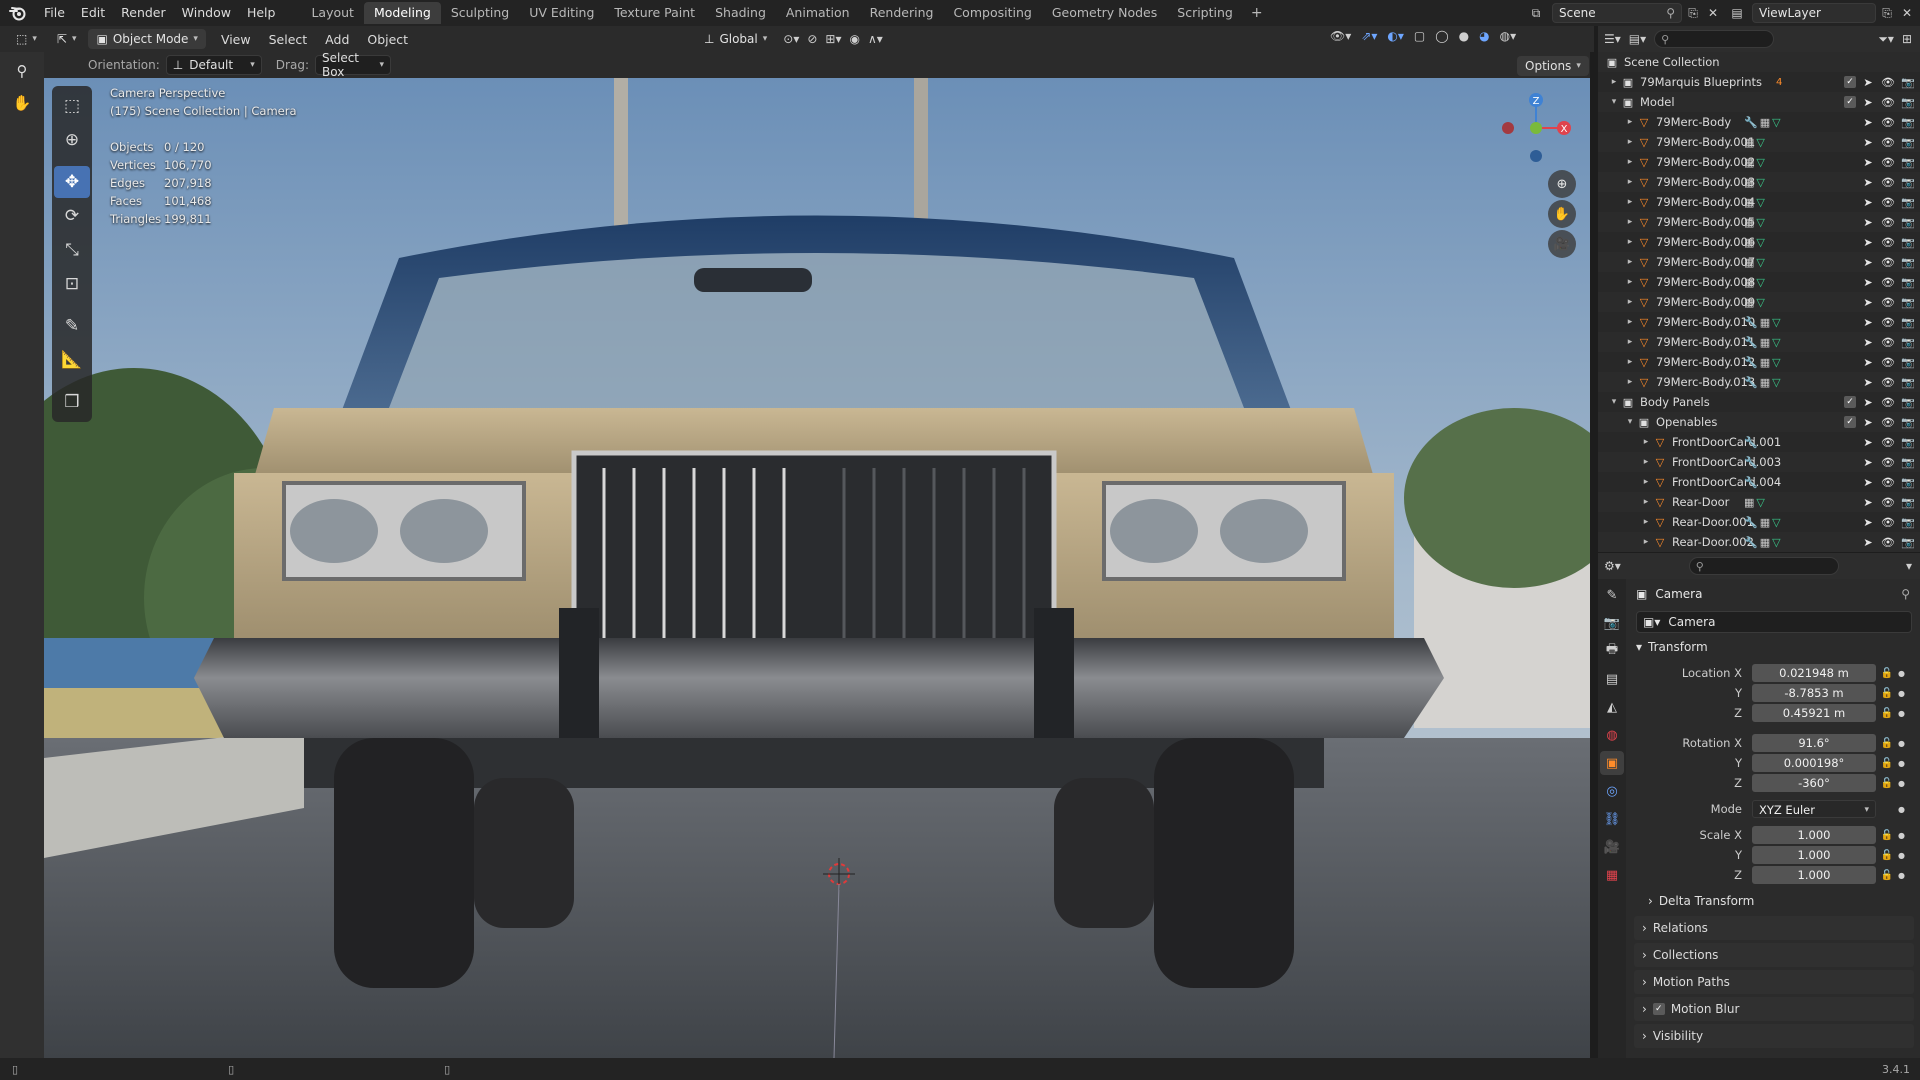  What do you see at coordinates (332, 13) in the screenshot?
I see `tab-layout: Layout` at bounding box center [332, 13].